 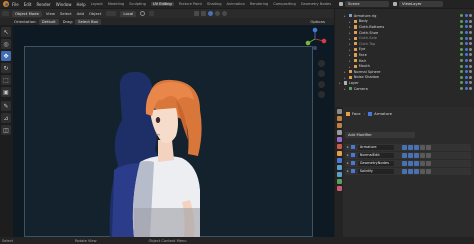 I want to click on annotate-tool-icon: ✎, so click(x=6, y=106).